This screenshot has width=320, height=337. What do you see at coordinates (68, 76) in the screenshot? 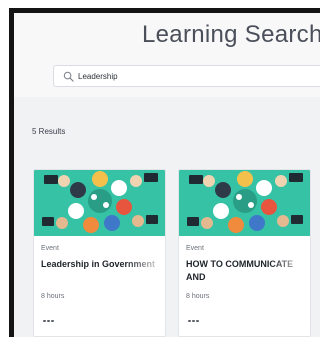
I see `search-icon` at bounding box center [68, 76].